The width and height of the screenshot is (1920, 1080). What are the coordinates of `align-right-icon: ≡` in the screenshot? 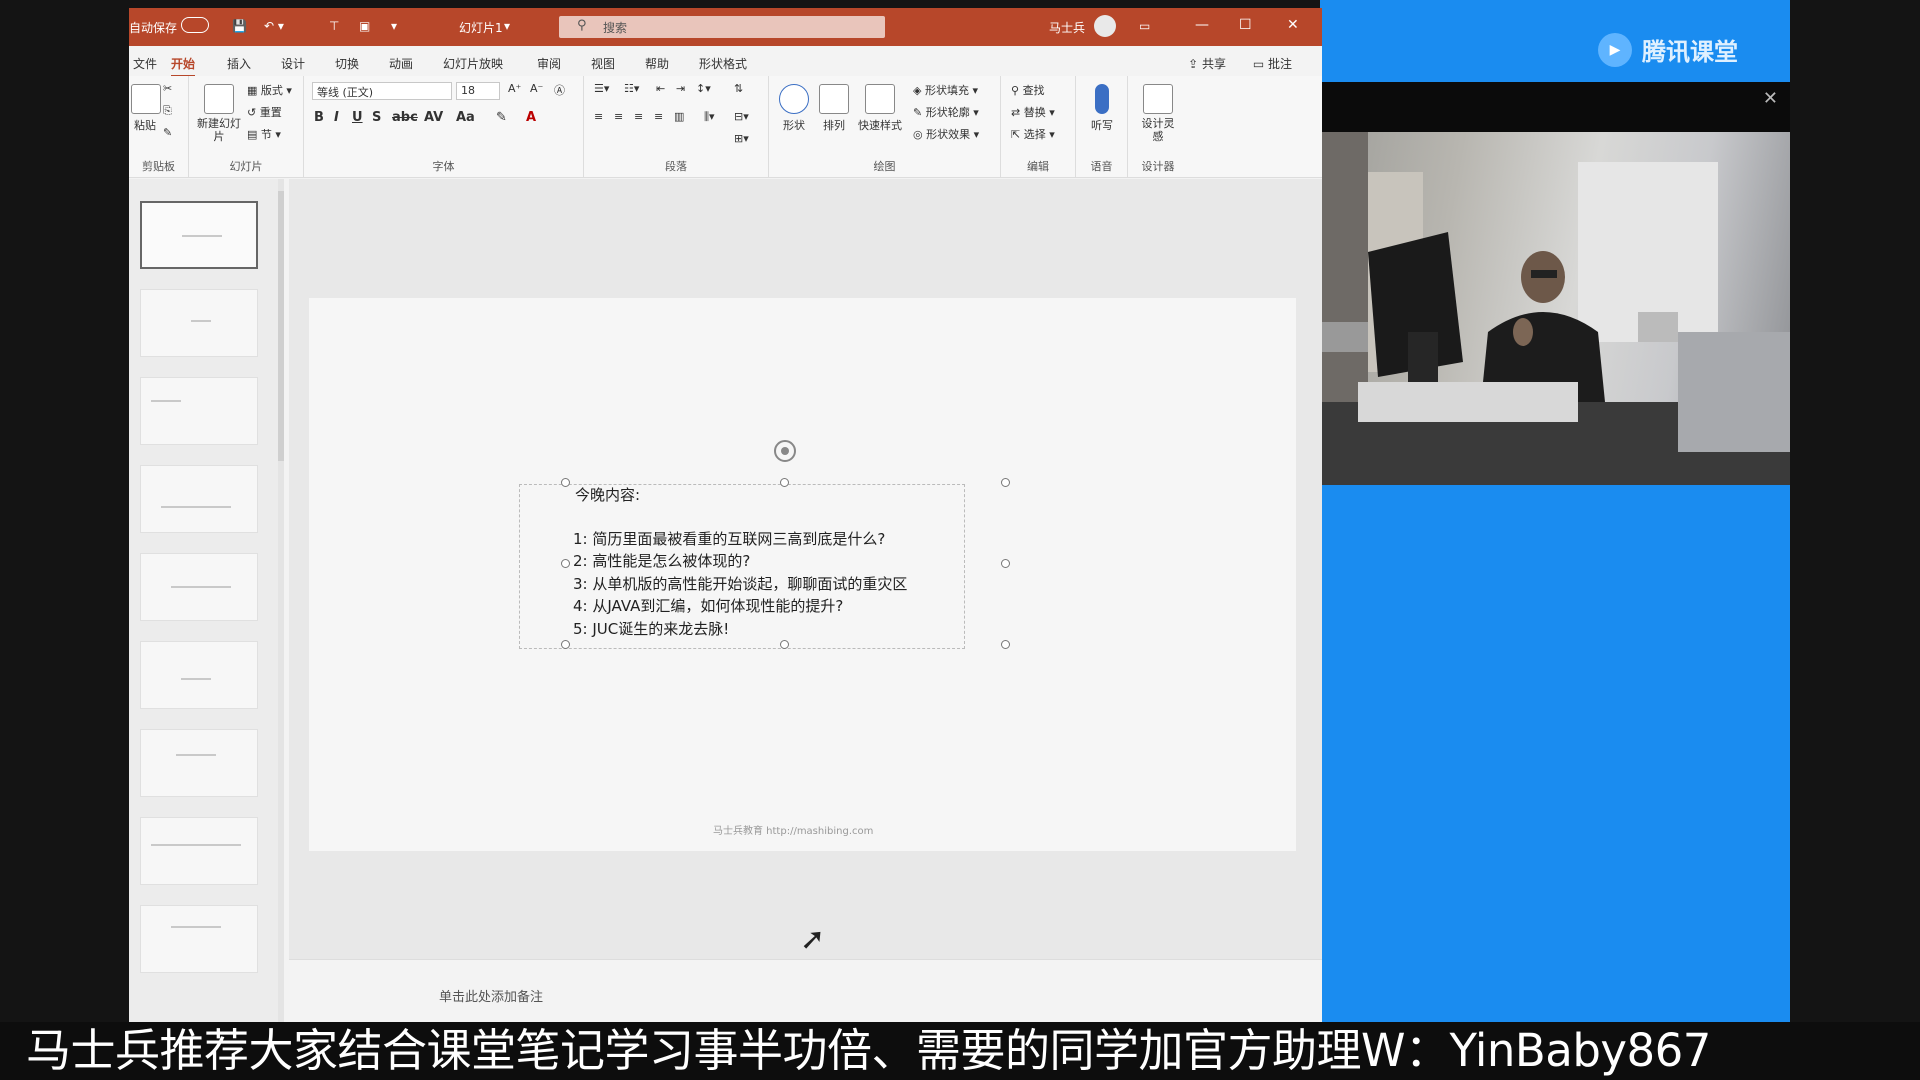 It's located at (638, 116).